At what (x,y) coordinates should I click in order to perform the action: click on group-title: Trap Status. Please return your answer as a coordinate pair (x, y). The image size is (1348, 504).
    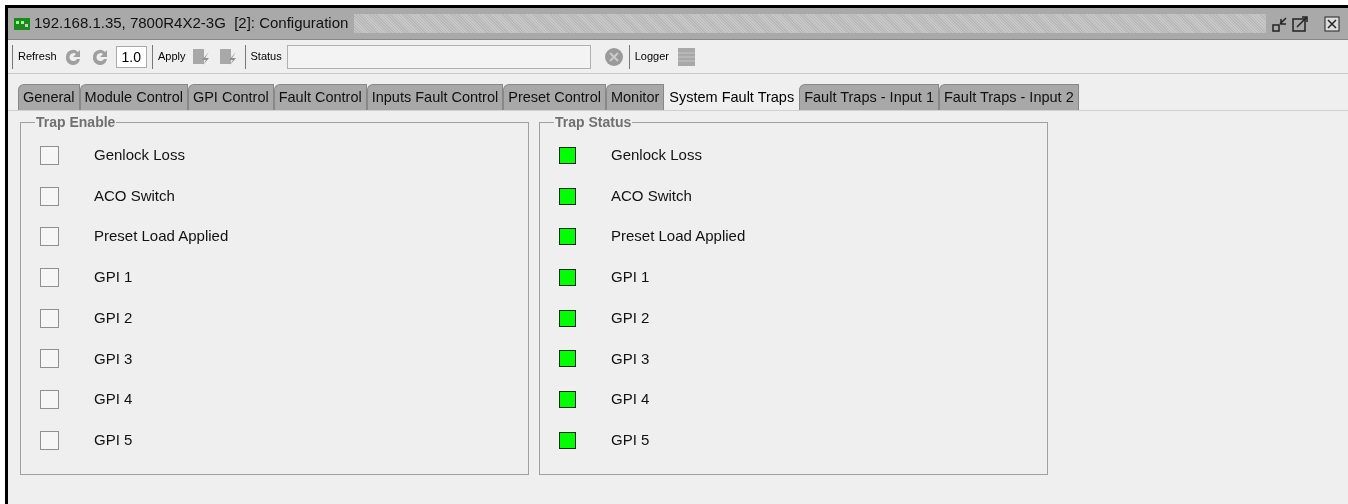
    Looking at the image, I should click on (593, 122).